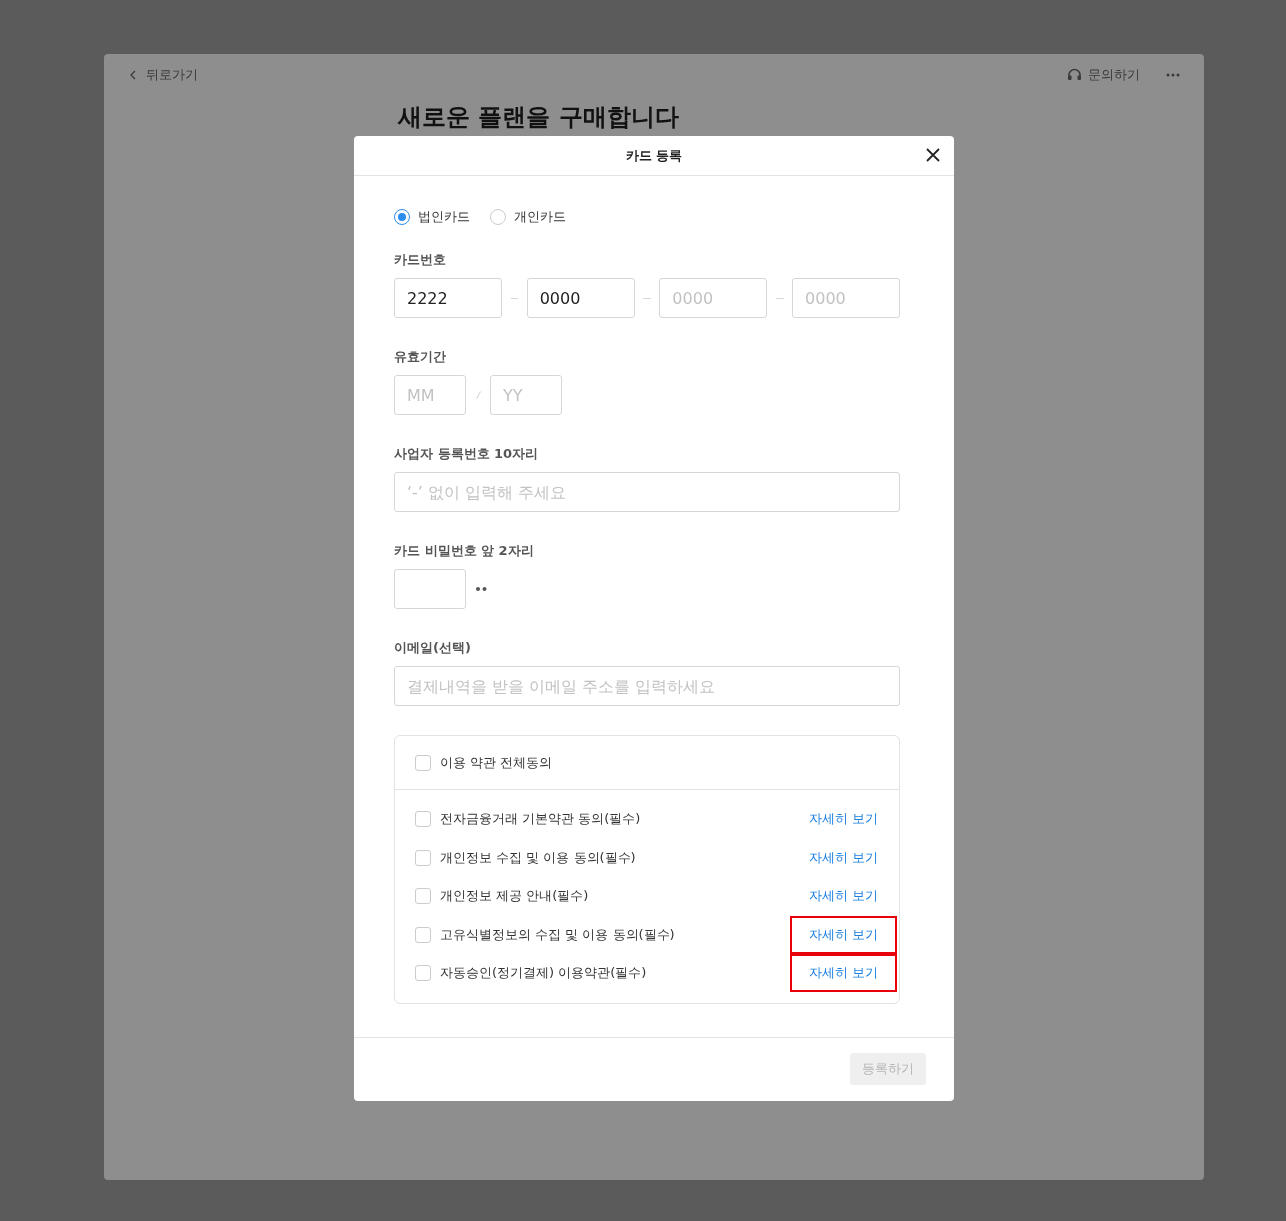  I want to click on expiry-field: MM, so click(430, 395).